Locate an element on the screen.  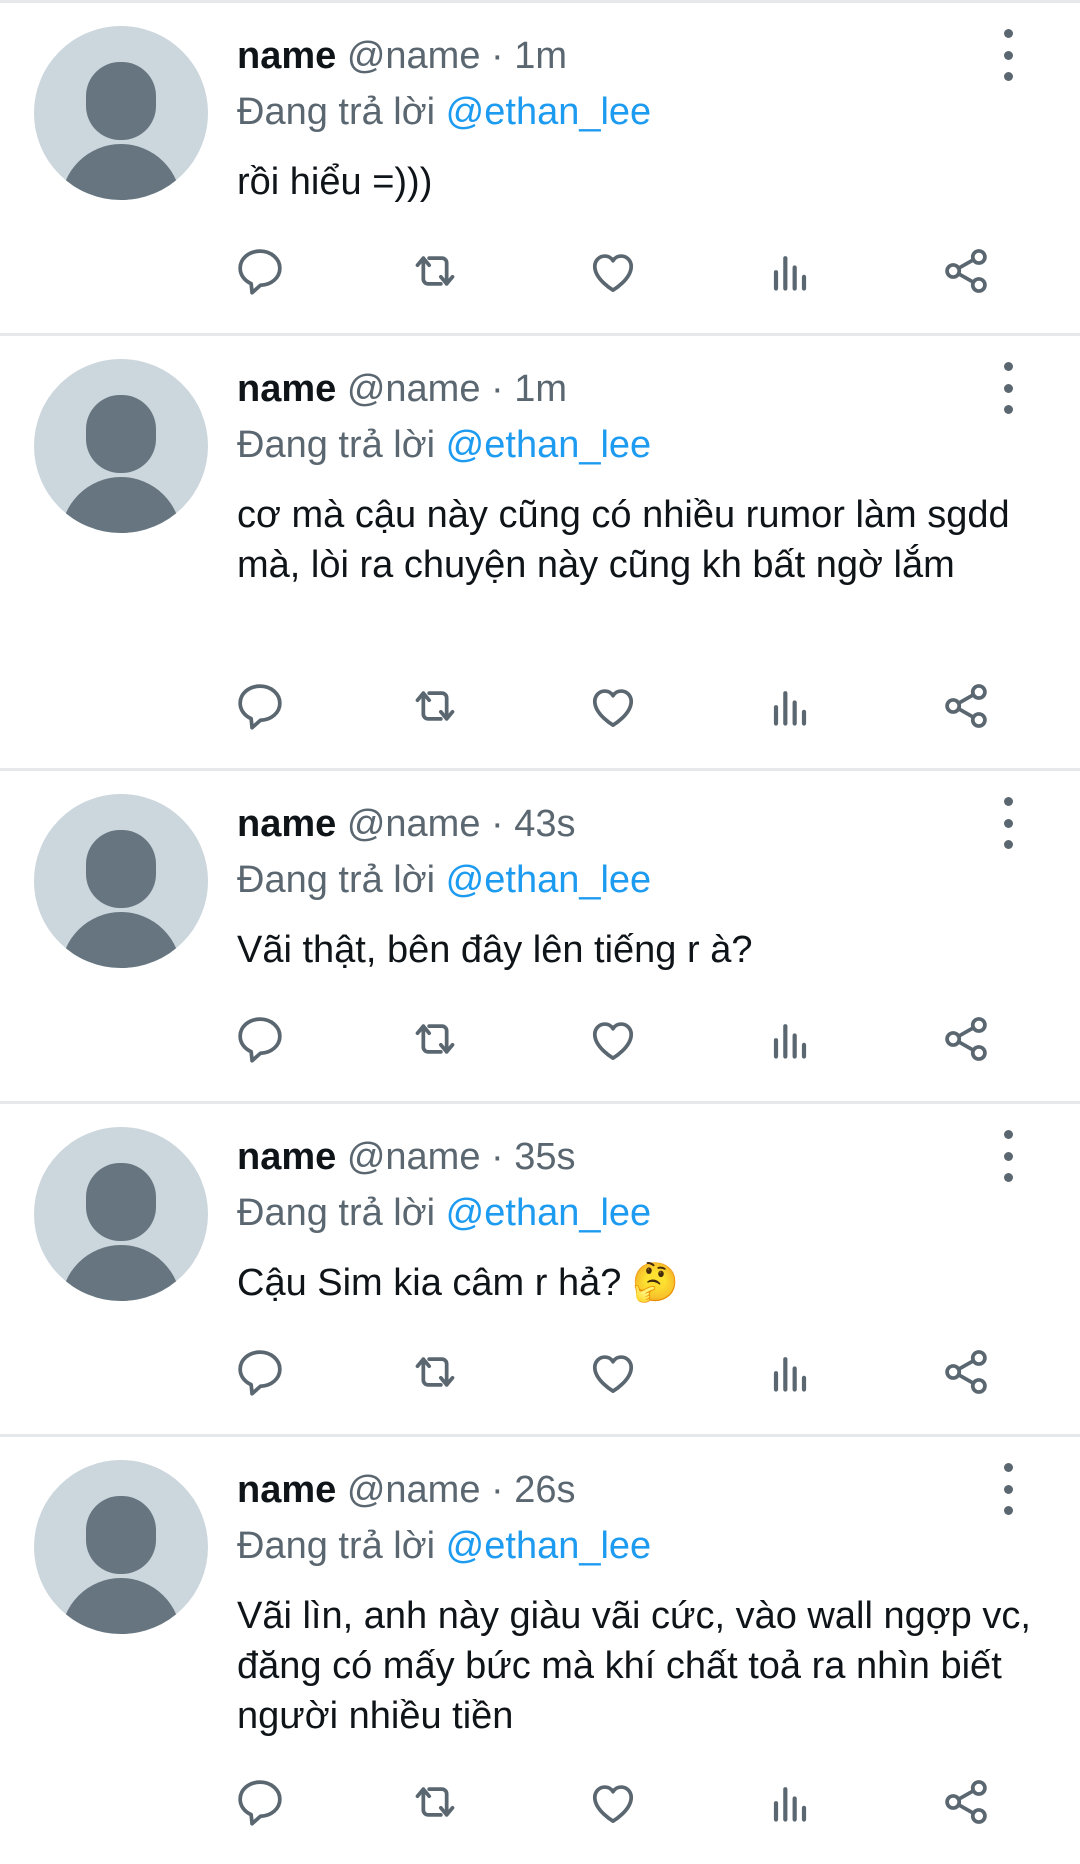
timestamp: 26s is located at coordinates (544, 1490).